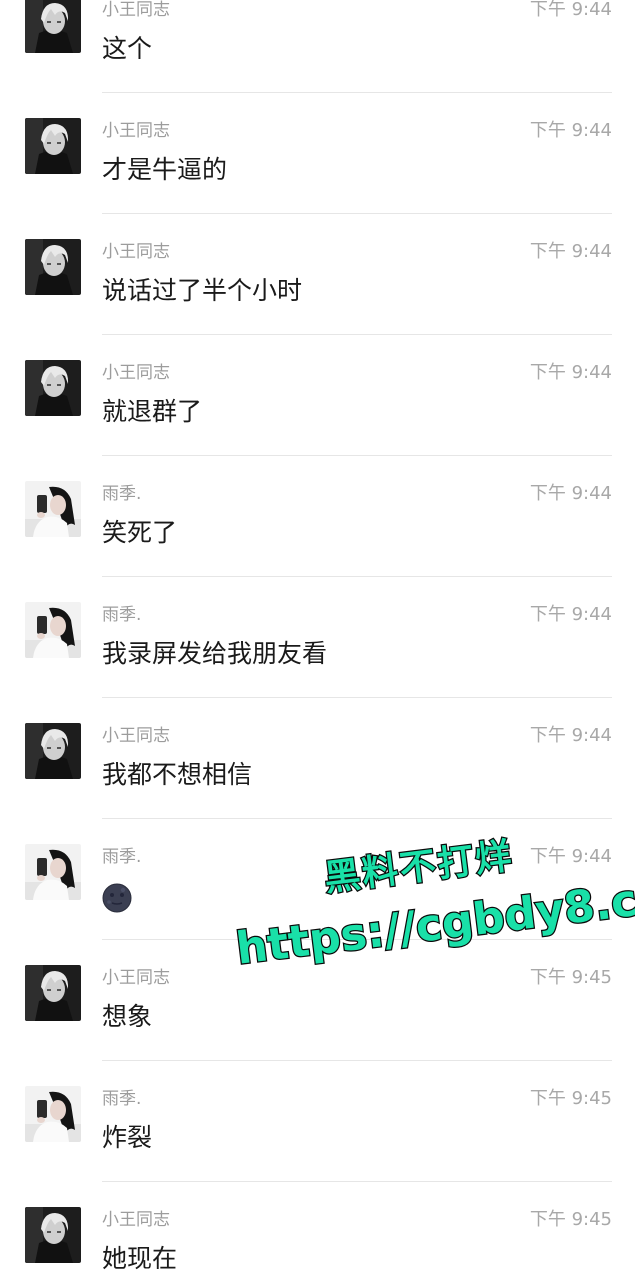 This screenshot has height=1280, width=639. Describe the element at coordinates (127, 1016) in the screenshot. I see `message-text: 想象` at that location.